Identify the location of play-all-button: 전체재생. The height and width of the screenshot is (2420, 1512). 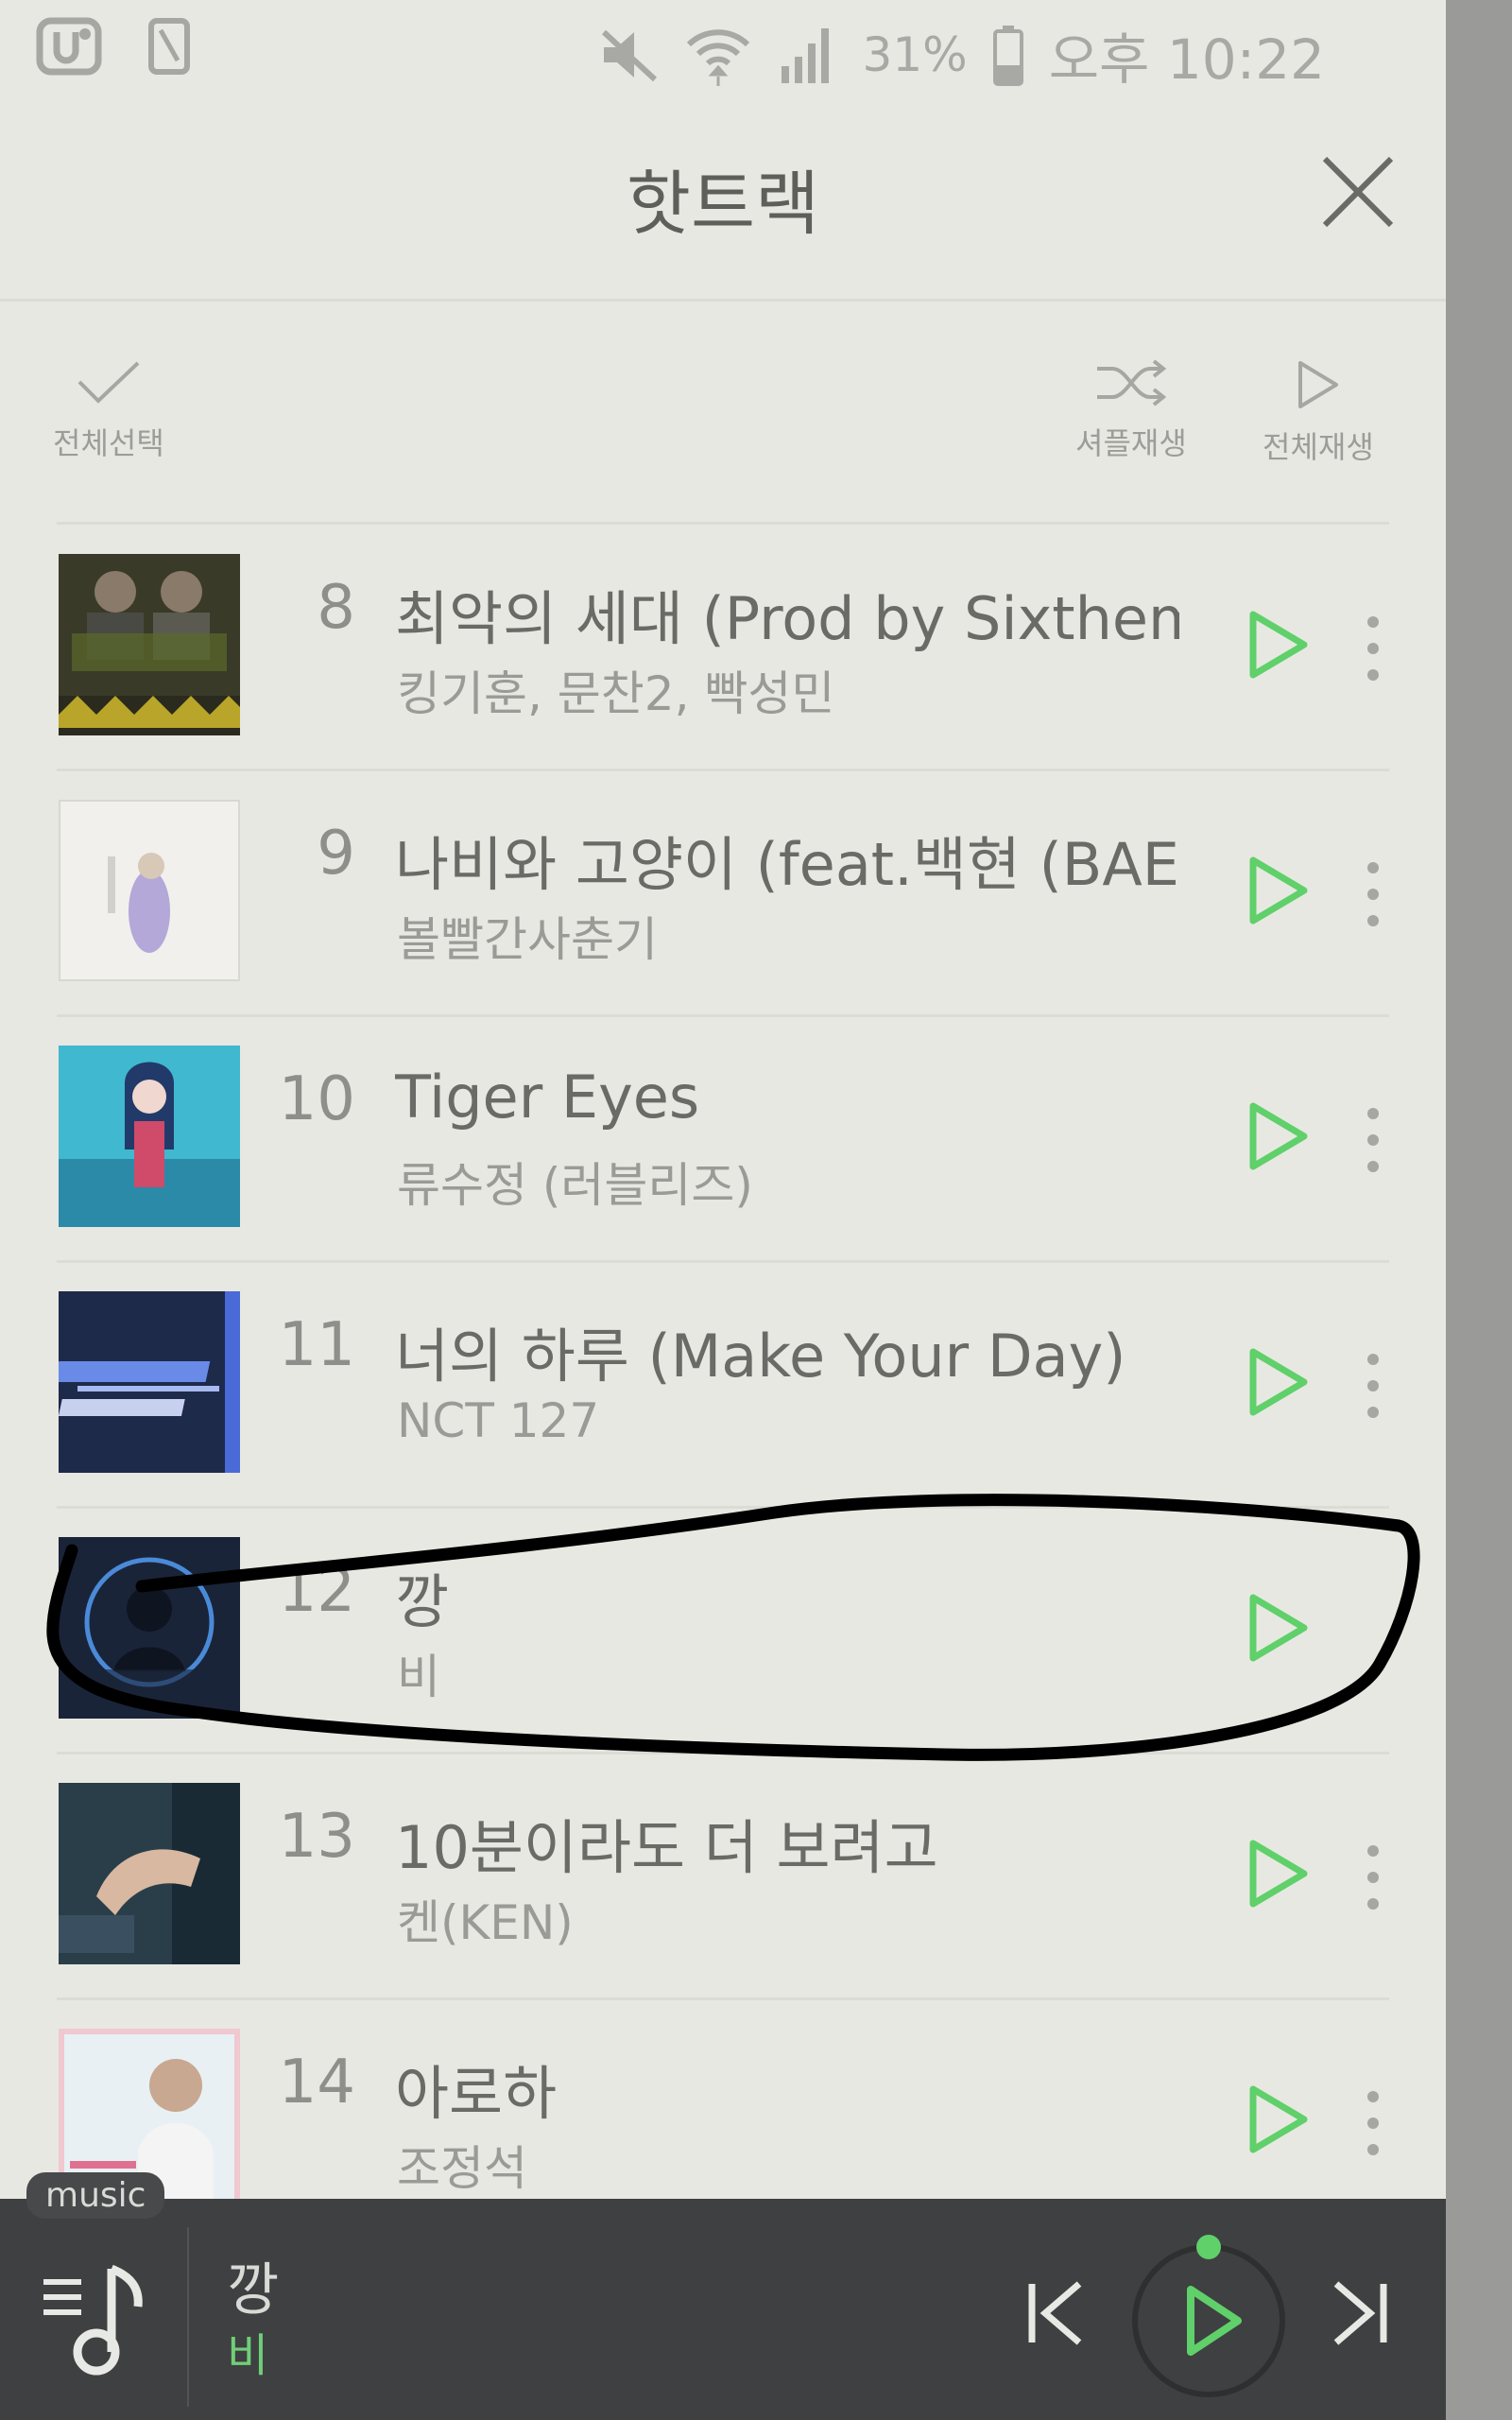
(1318, 413).